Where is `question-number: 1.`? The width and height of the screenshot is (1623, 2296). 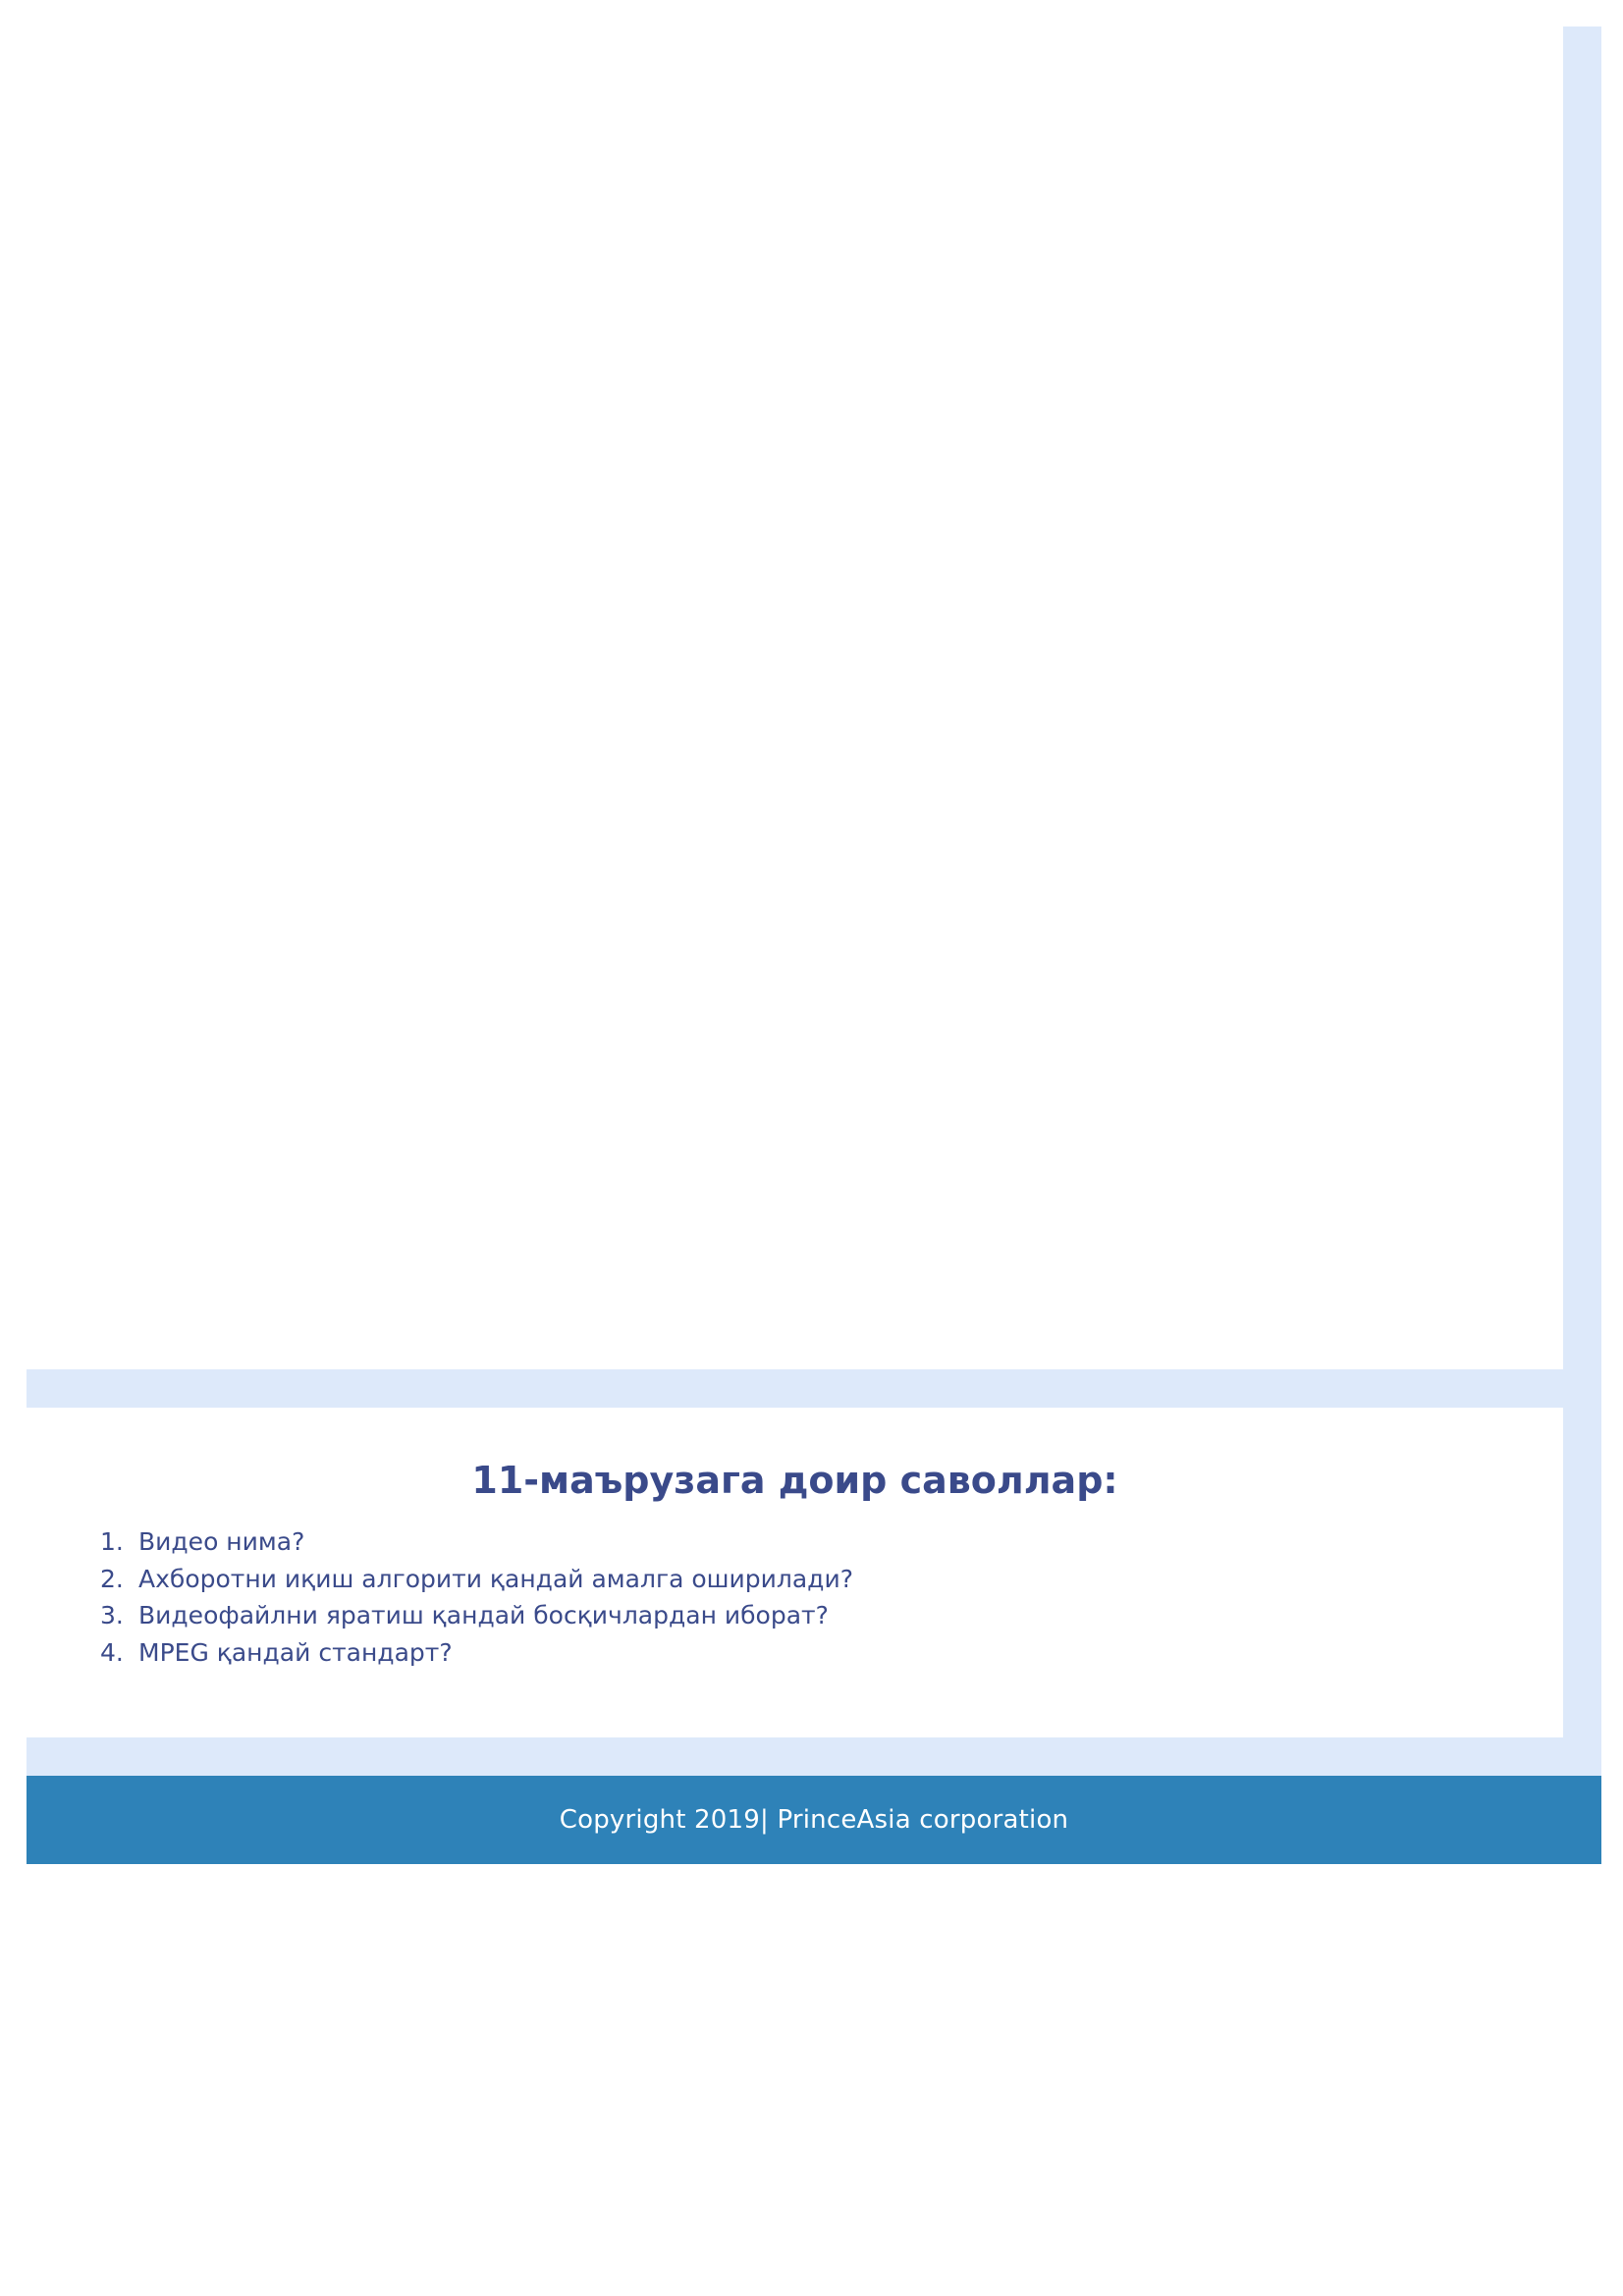
question-number: 1. is located at coordinates (112, 1542).